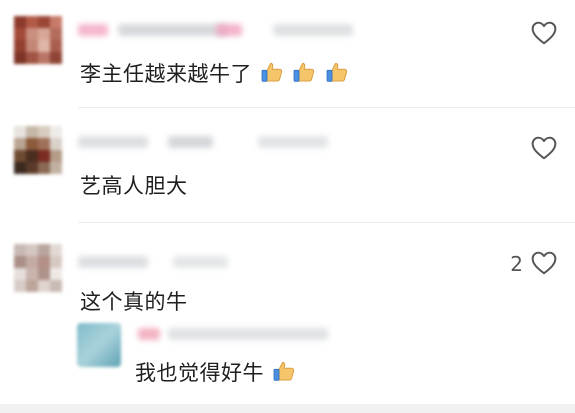  What do you see at coordinates (134, 186) in the screenshot?
I see `comment-text: 艺高人胆大` at bounding box center [134, 186].